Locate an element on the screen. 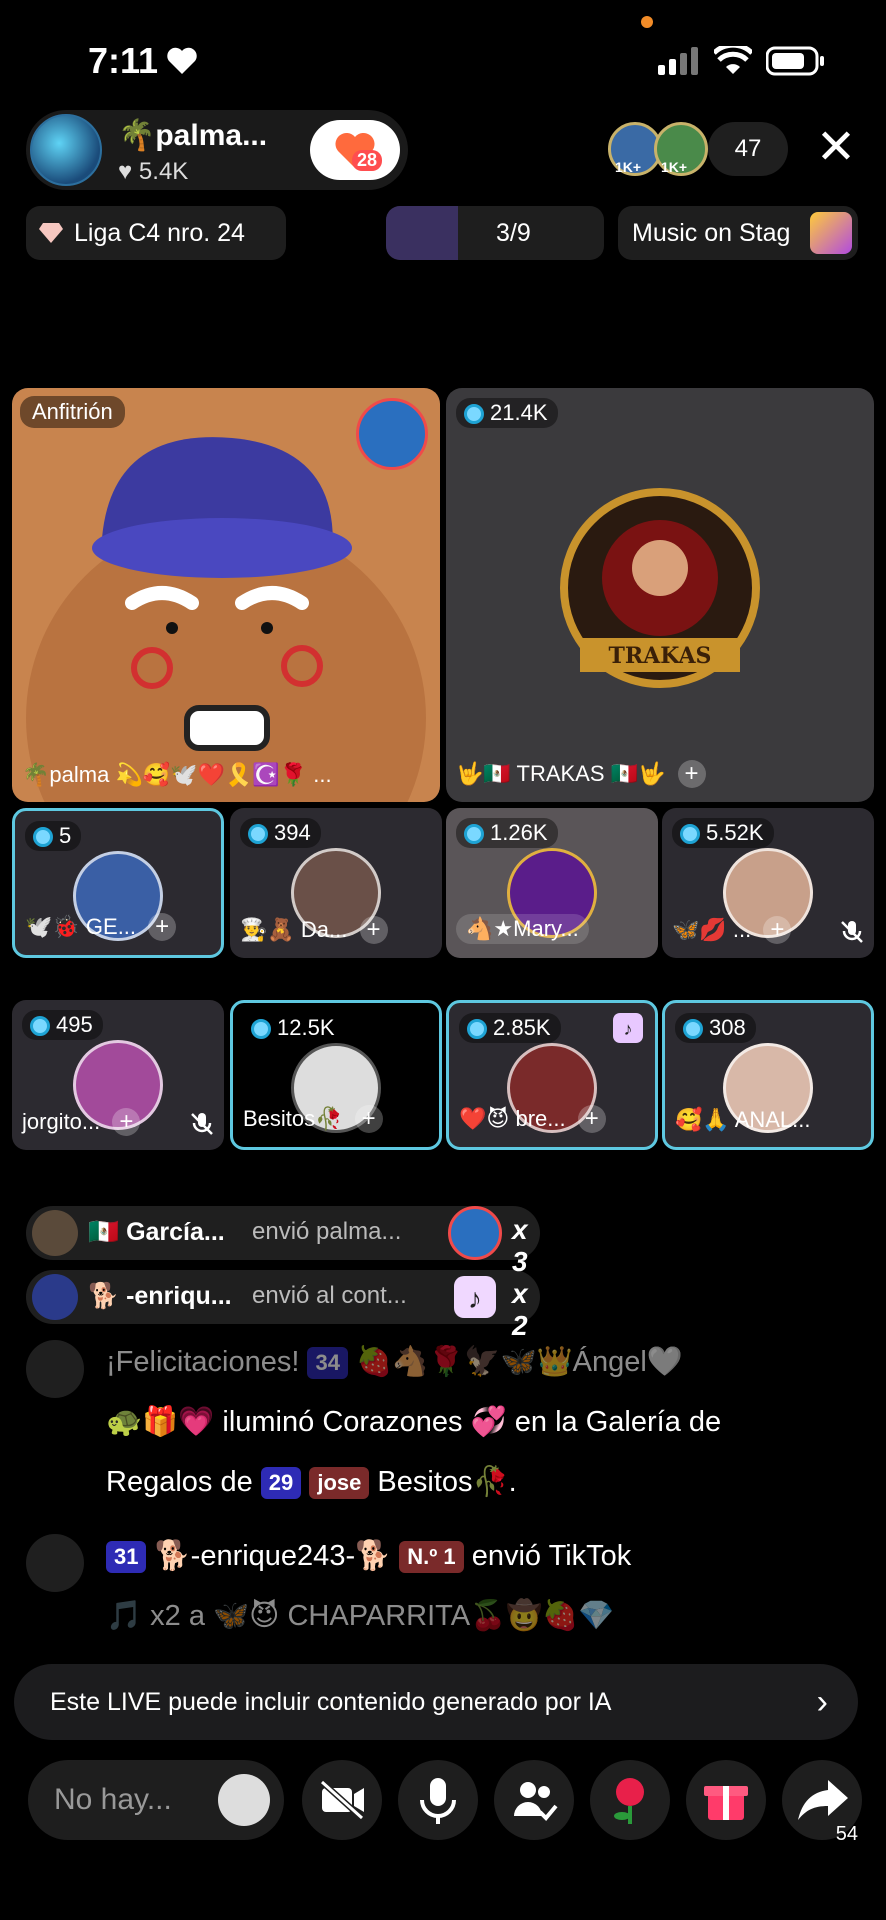 The image size is (886, 1920). guest-tile: 394 👨‍🍳🧸 Da... + is located at coordinates (336, 883).